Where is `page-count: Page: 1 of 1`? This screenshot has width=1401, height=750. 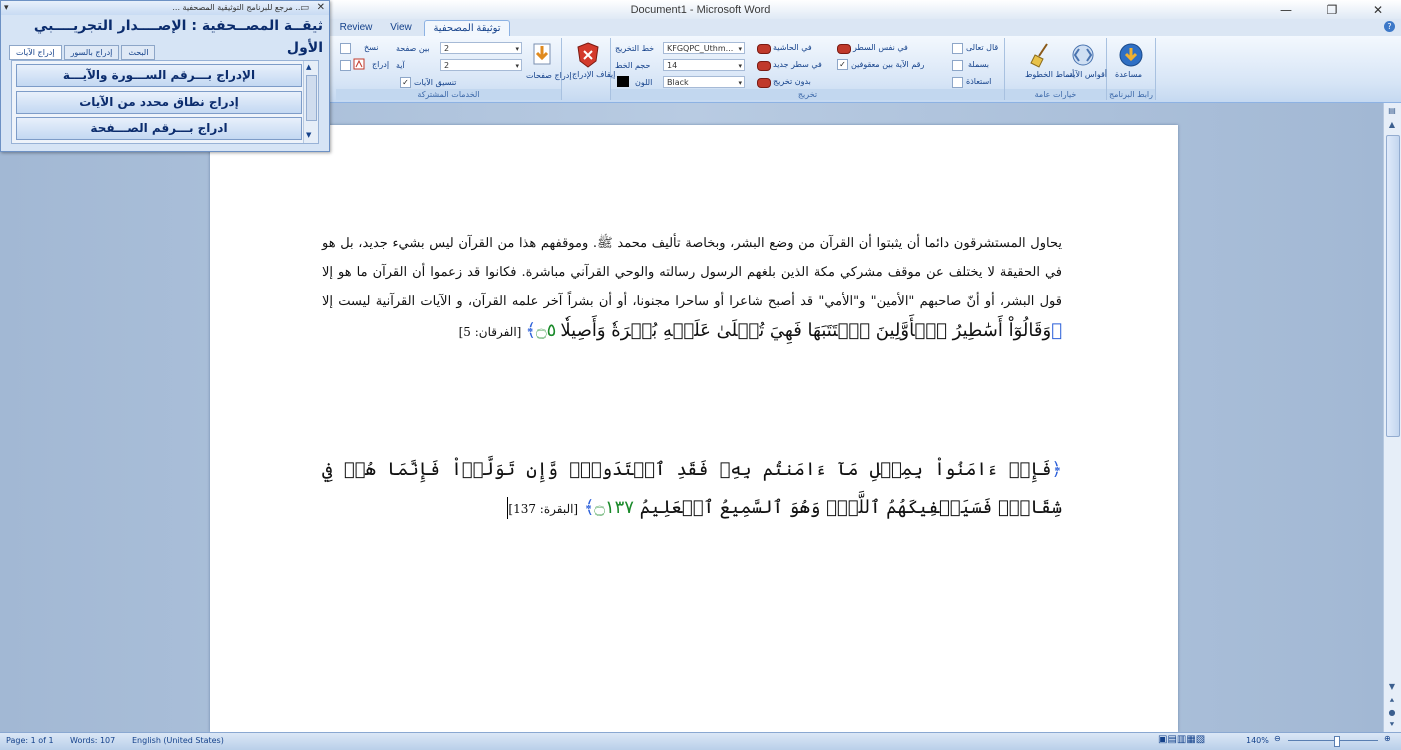
page-count: Page: 1 of 1 is located at coordinates (30, 740).